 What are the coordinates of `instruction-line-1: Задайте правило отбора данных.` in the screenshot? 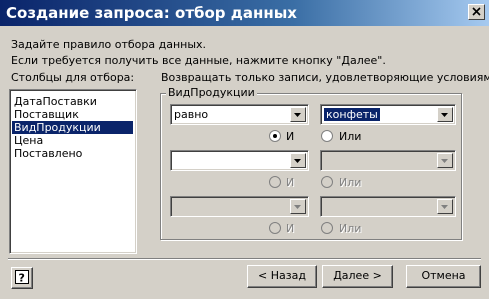 It's located at (109, 44).